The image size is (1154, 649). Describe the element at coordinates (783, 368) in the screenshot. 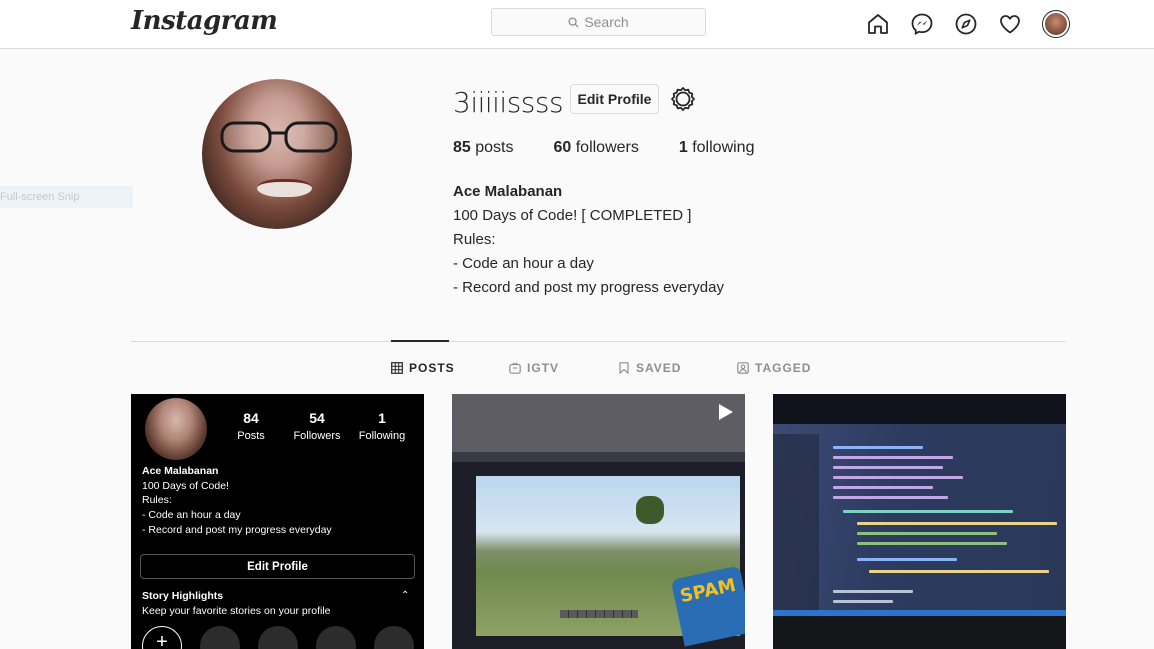

I see `tab-tagged-label: TAGGED` at that location.